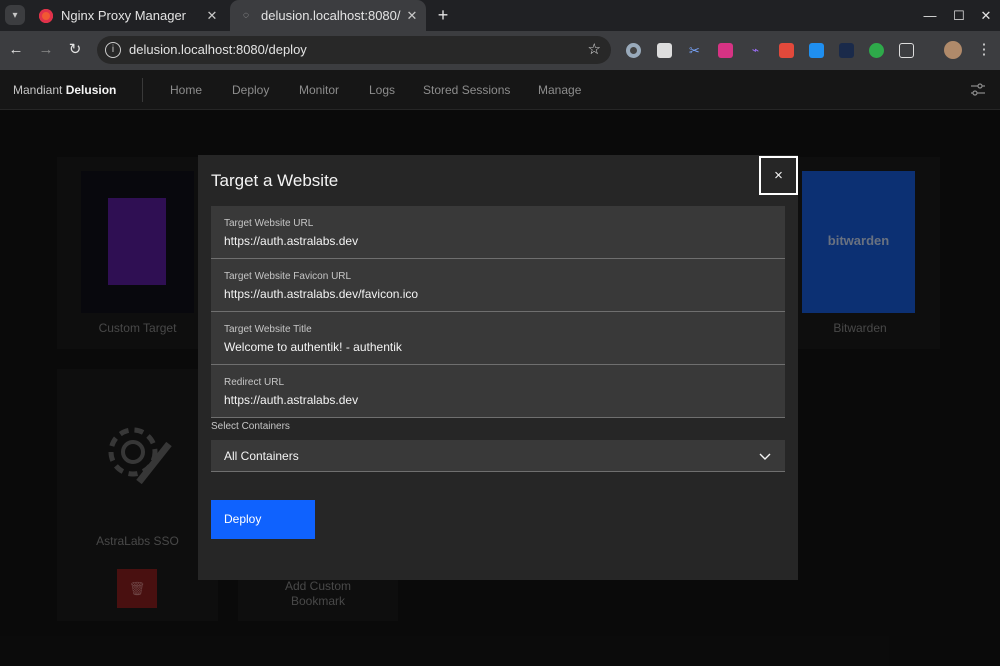 The width and height of the screenshot is (1000, 666). Describe the element at coordinates (91, 90) in the screenshot. I see `brand-name: Delusion` at that location.